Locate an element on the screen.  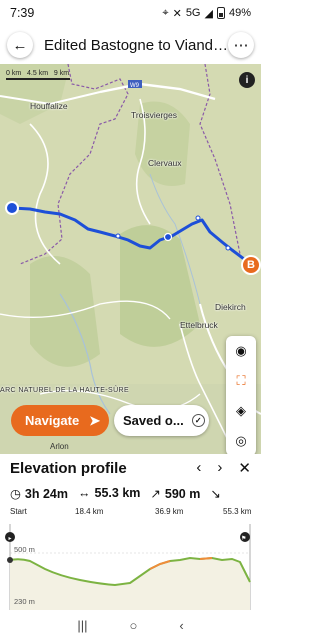
recent-apps-icon: ||| is located at coordinates (82, 625).